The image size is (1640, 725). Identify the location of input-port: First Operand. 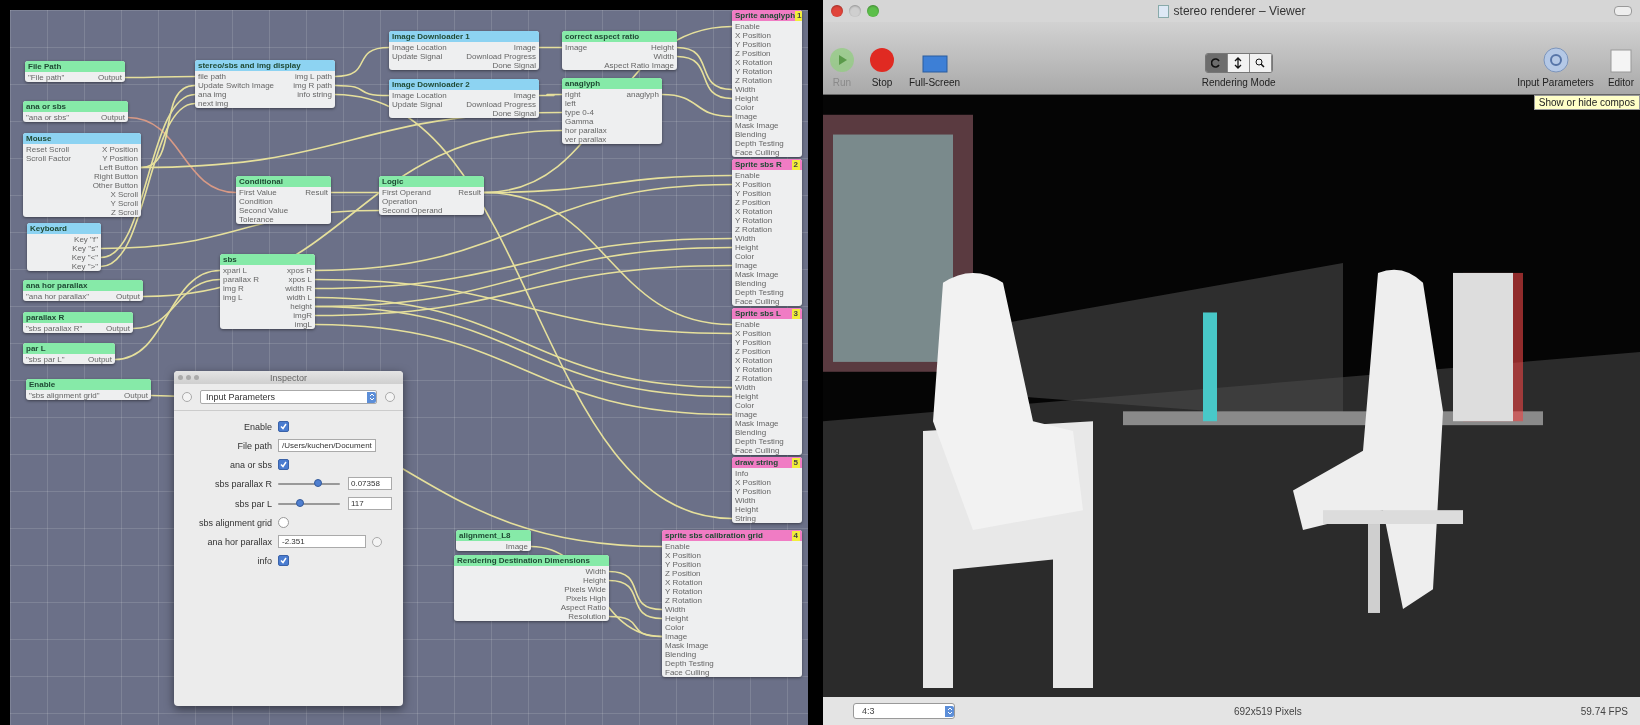
(418, 192).